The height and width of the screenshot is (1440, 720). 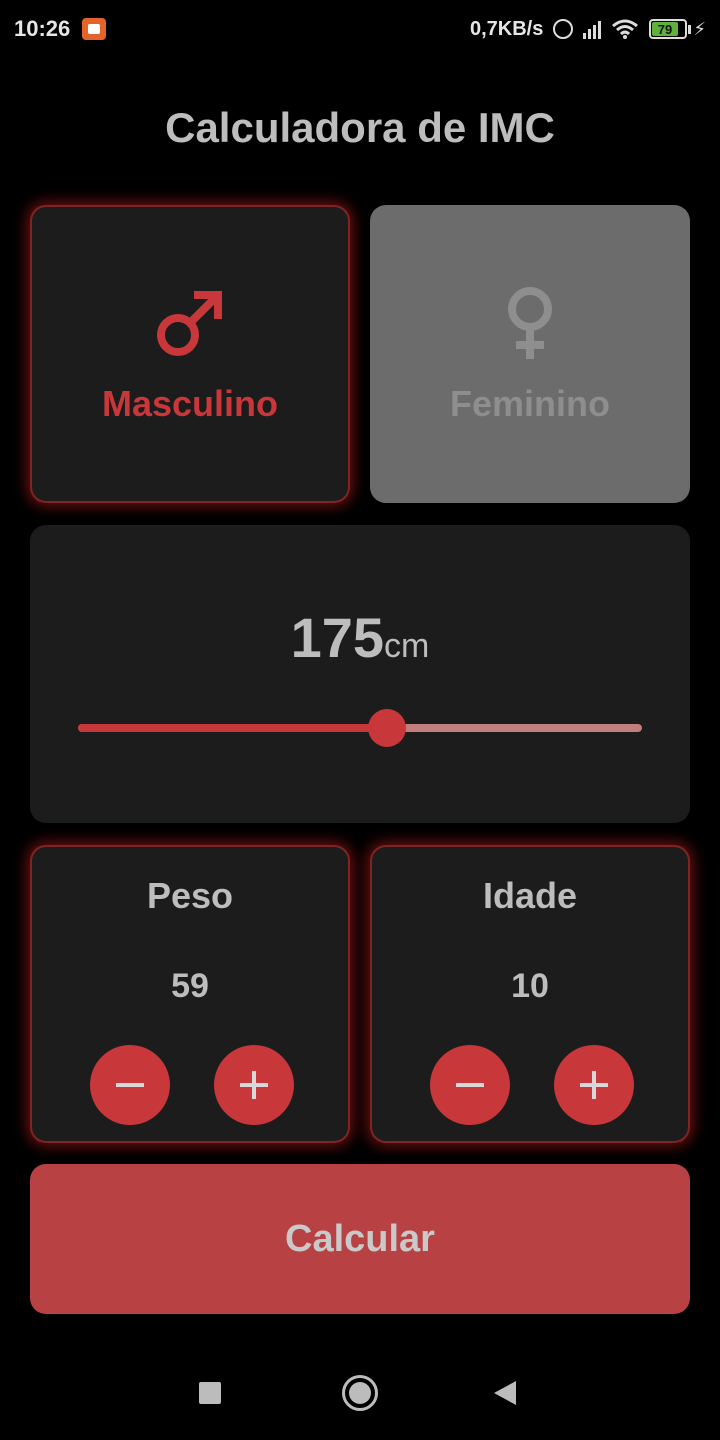 What do you see at coordinates (360, 29) in the screenshot?
I see `status-bar: 10:26 0,7KB/s 79 ⚡` at bounding box center [360, 29].